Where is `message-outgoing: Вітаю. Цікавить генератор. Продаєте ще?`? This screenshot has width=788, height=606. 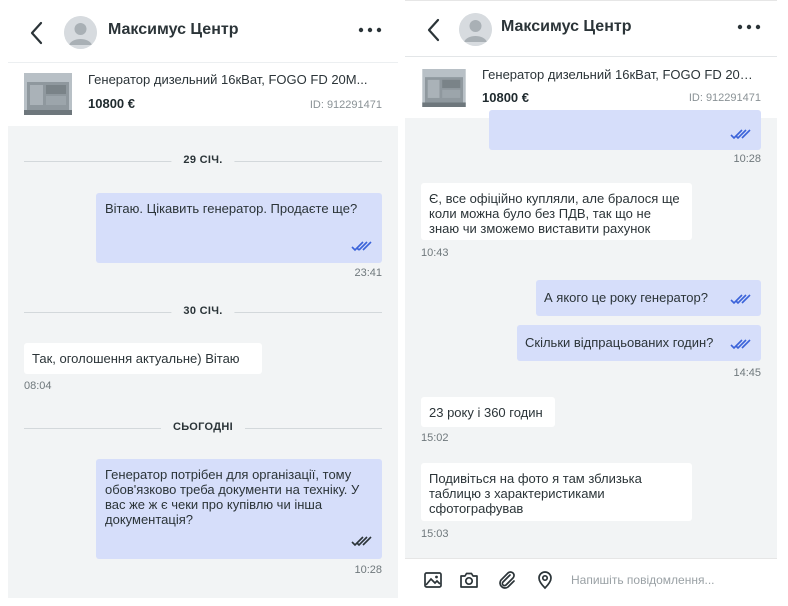
message-outgoing: Вітаю. Цікавить генератор. Продаєте ще? is located at coordinates (239, 228).